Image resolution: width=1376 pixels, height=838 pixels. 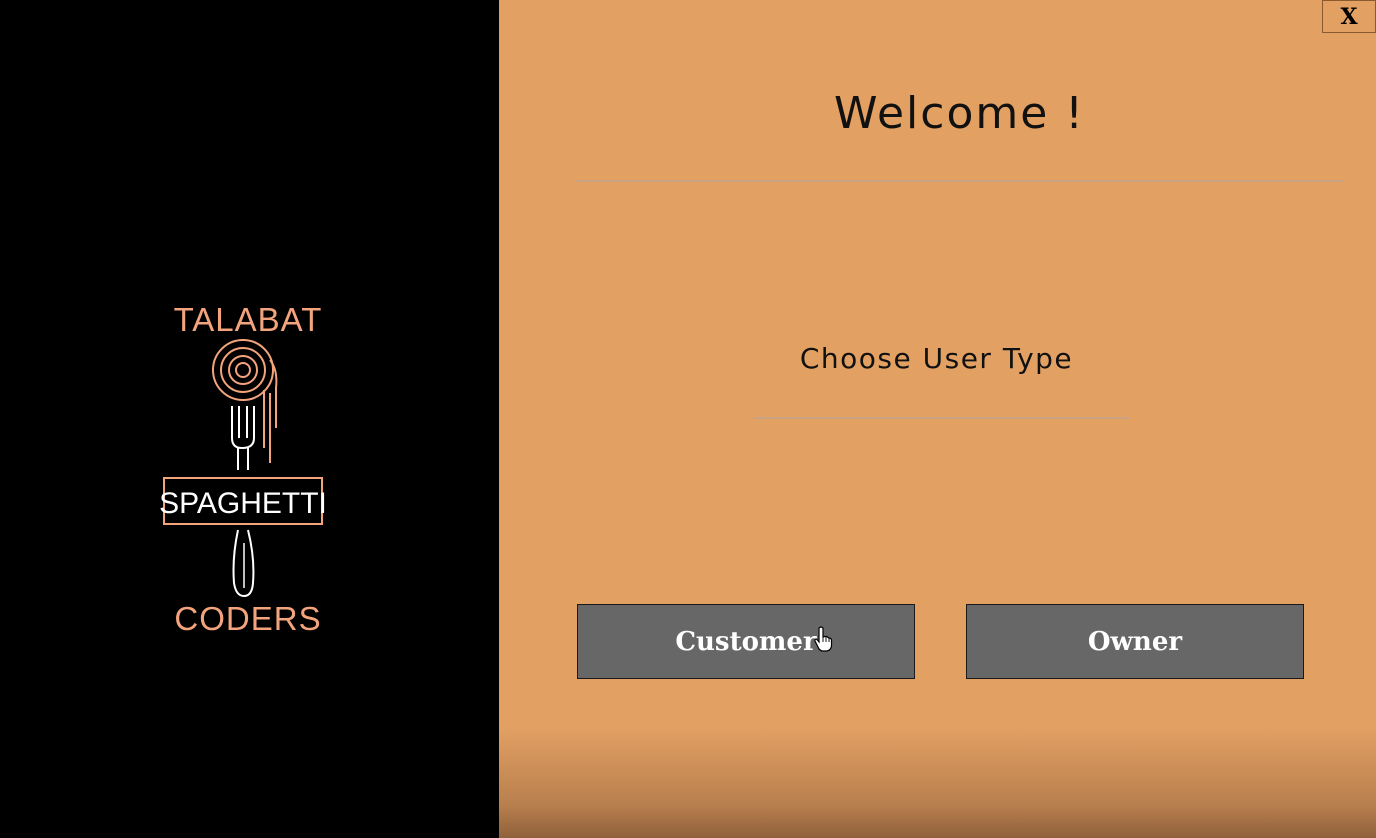 I want to click on customer-button: Customer, so click(x=746, y=641).